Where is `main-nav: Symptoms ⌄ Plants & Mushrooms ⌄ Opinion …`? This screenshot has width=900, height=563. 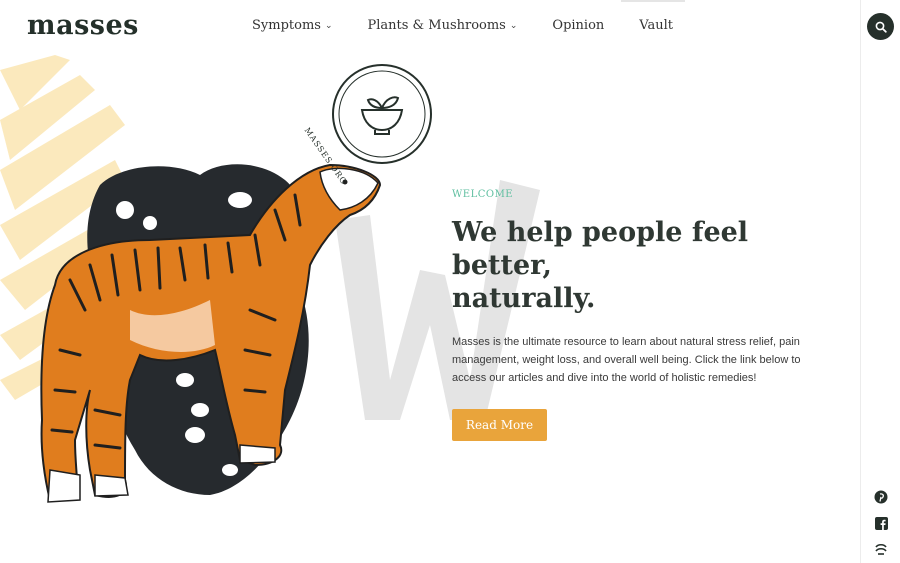
main-nav: Symptoms ⌄ Plants & Mushrooms ⌄ Opinion … is located at coordinates (480, 16).